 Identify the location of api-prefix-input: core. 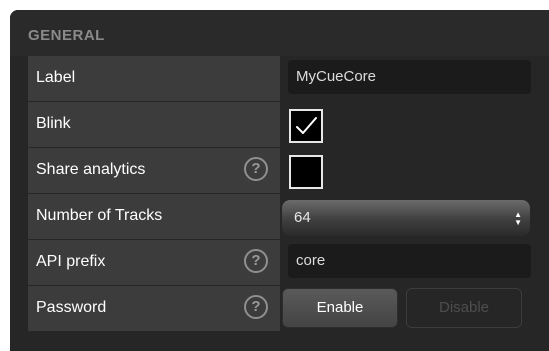
(409, 261).